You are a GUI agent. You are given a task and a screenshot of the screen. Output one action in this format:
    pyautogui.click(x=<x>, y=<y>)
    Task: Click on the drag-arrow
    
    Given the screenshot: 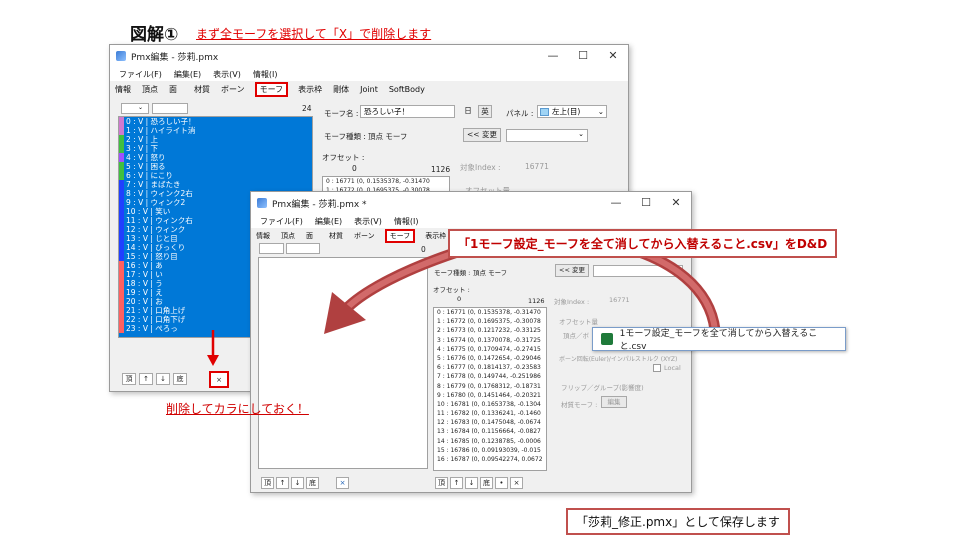 What is the action you would take?
    pyautogui.click(x=464, y=298)
    